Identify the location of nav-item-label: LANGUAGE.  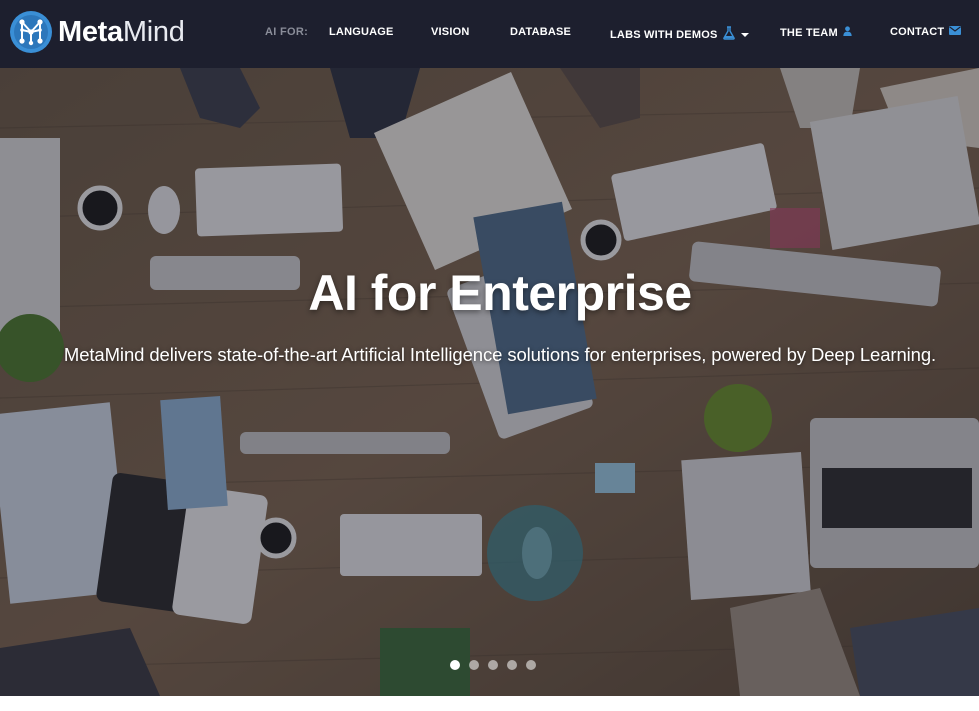
(361, 32).